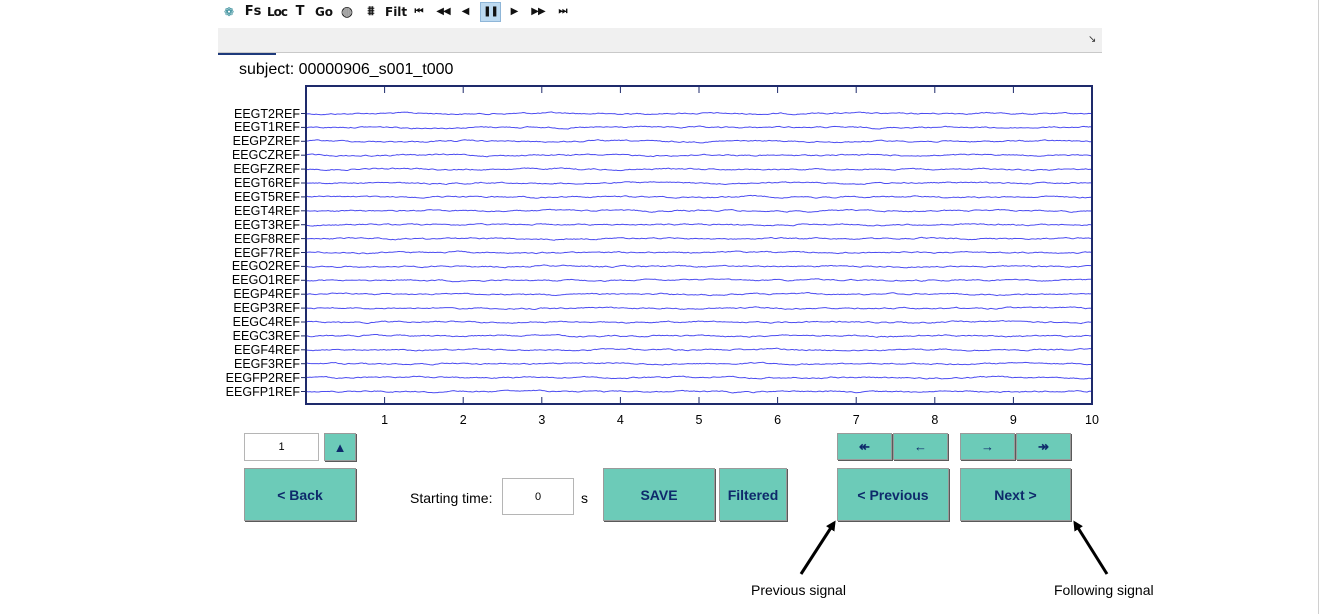  I want to click on following-signal-arrow, so click(1091, 547).